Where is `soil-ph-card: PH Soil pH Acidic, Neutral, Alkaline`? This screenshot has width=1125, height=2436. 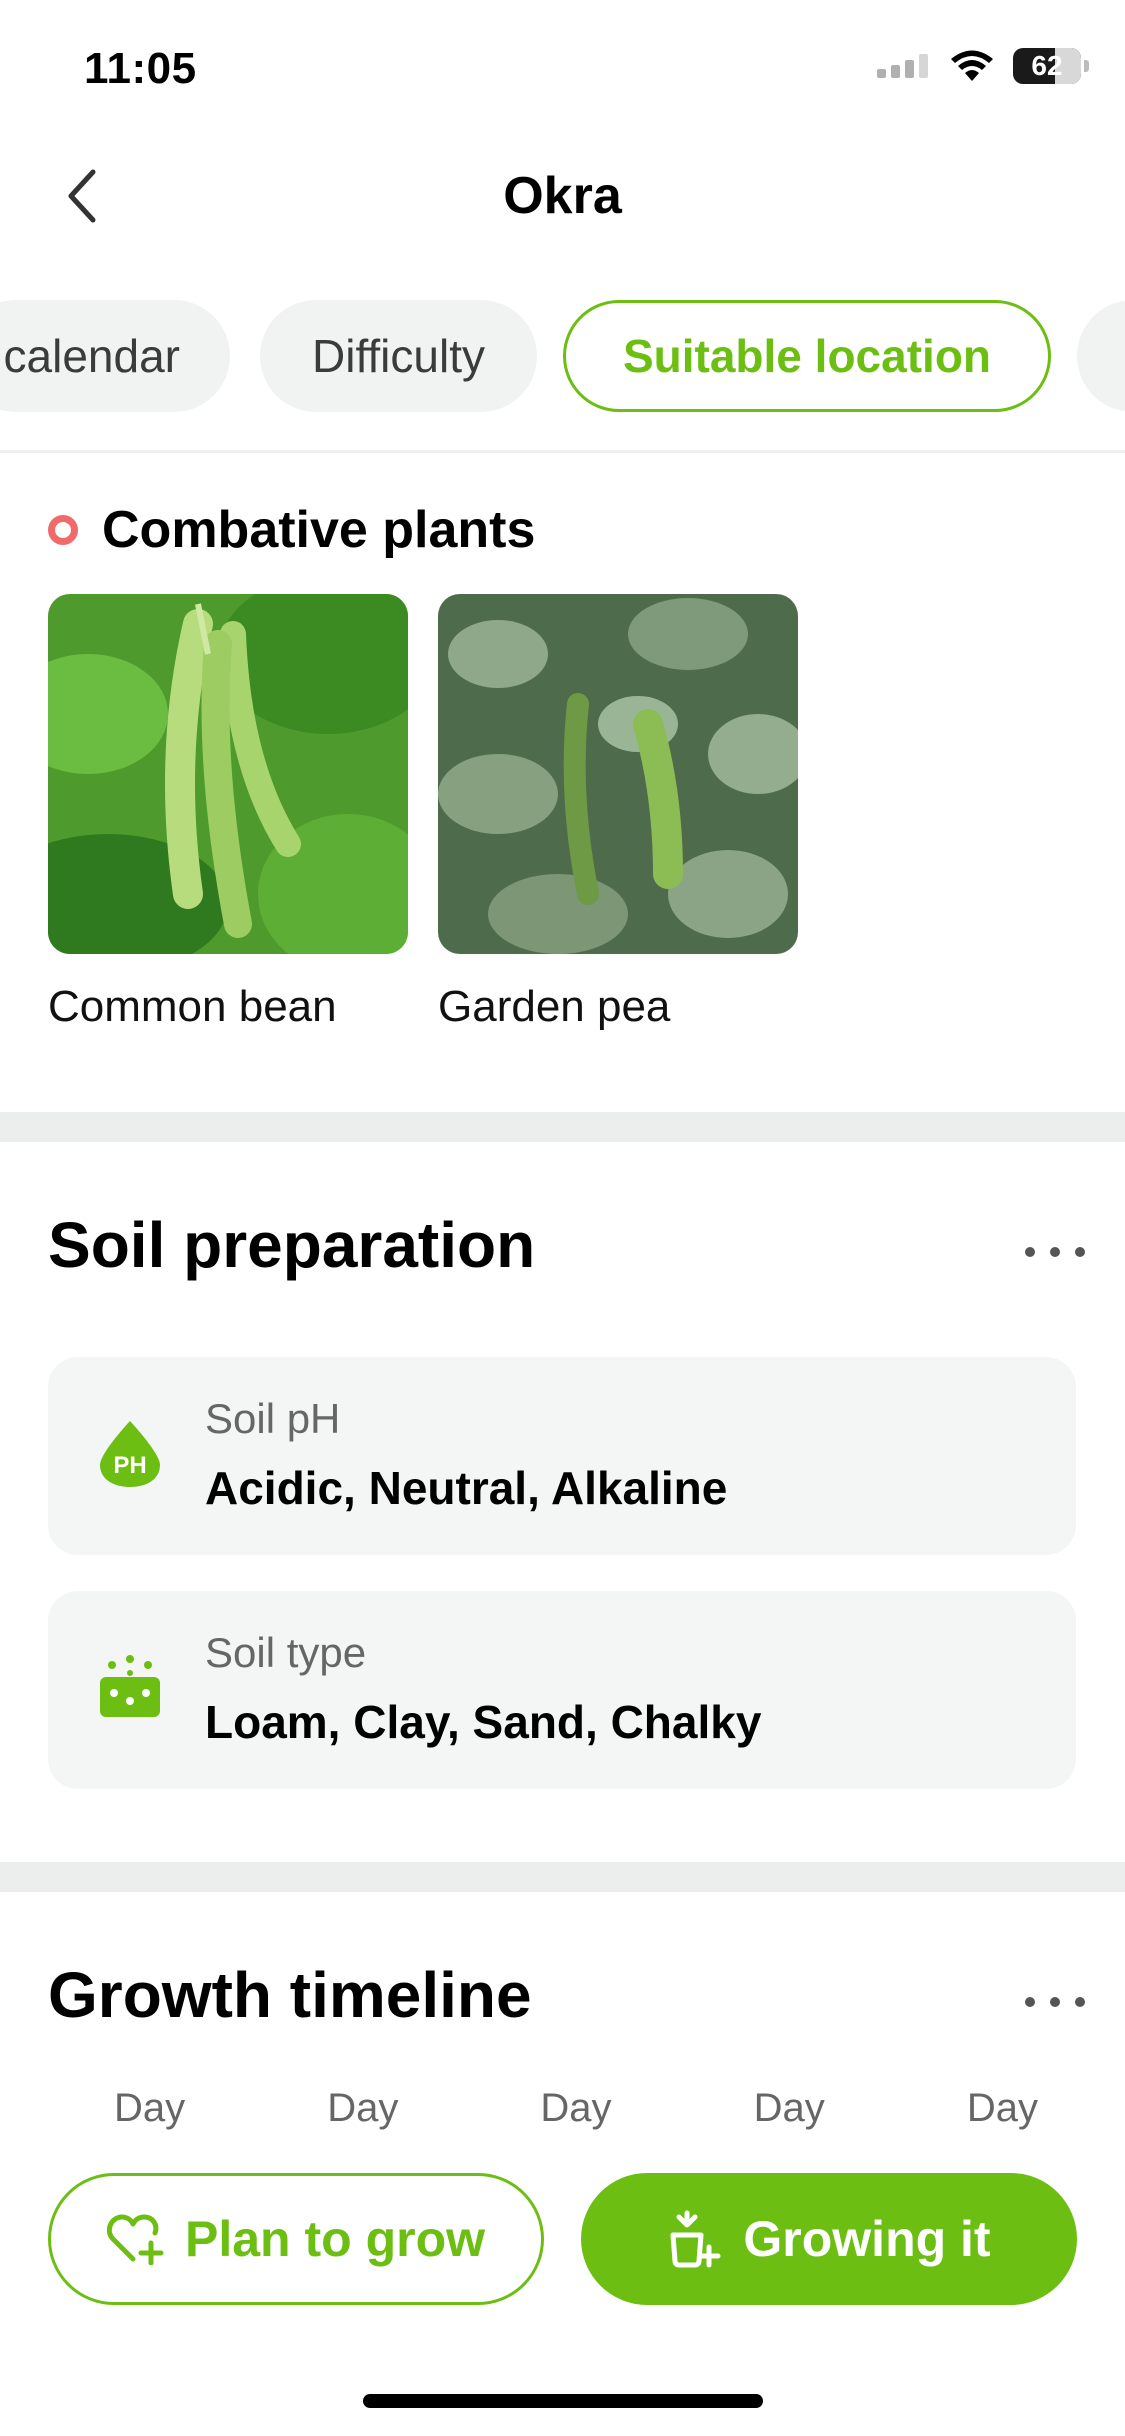 soil-ph-card: PH Soil pH Acidic, Neutral, Alkaline is located at coordinates (562, 1456).